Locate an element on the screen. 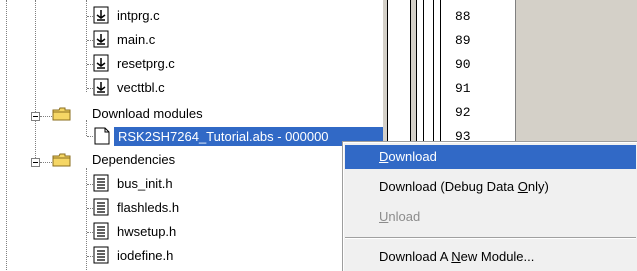 This screenshot has width=637, height=271. tree-item-label: hwsetup.h is located at coordinates (147, 231).